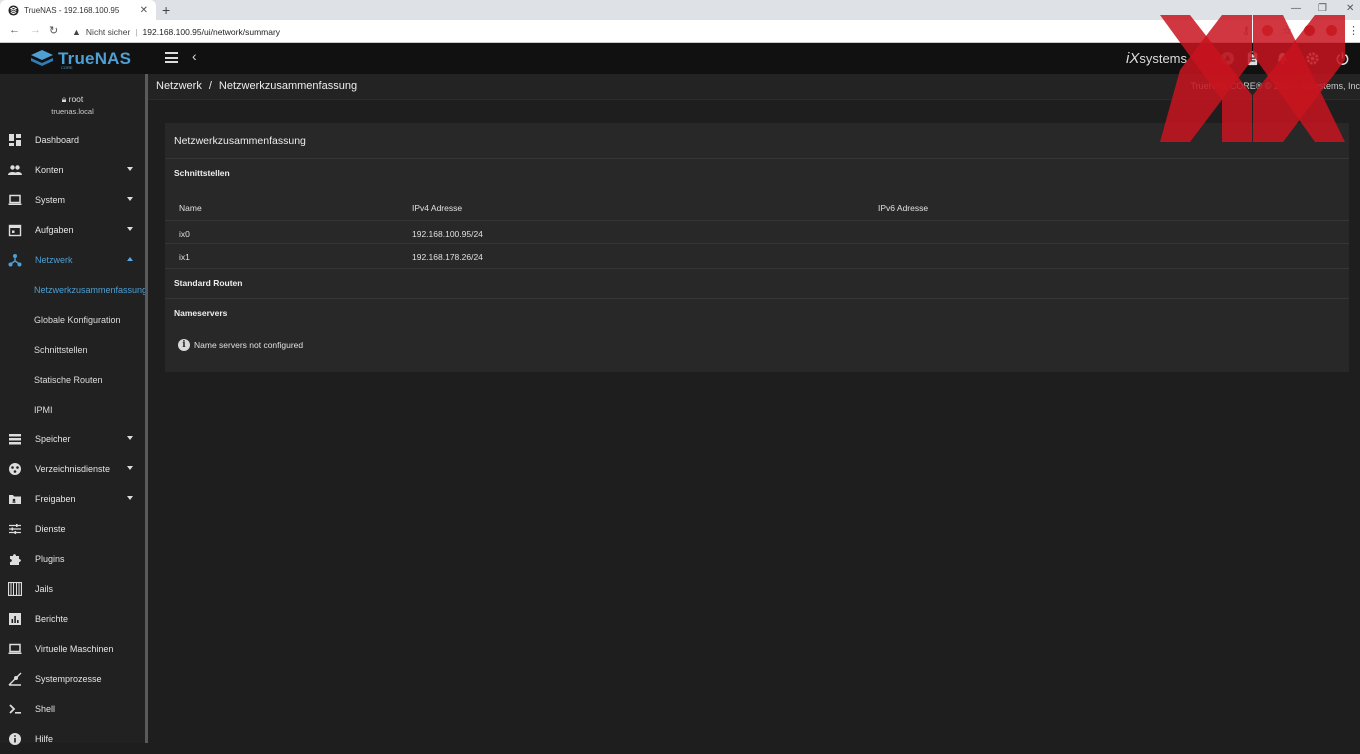 The image size is (1360, 754). Describe the element at coordinates (72, 709) in the screenshot. I see `sidebar-item-shell: Shell` at that location.